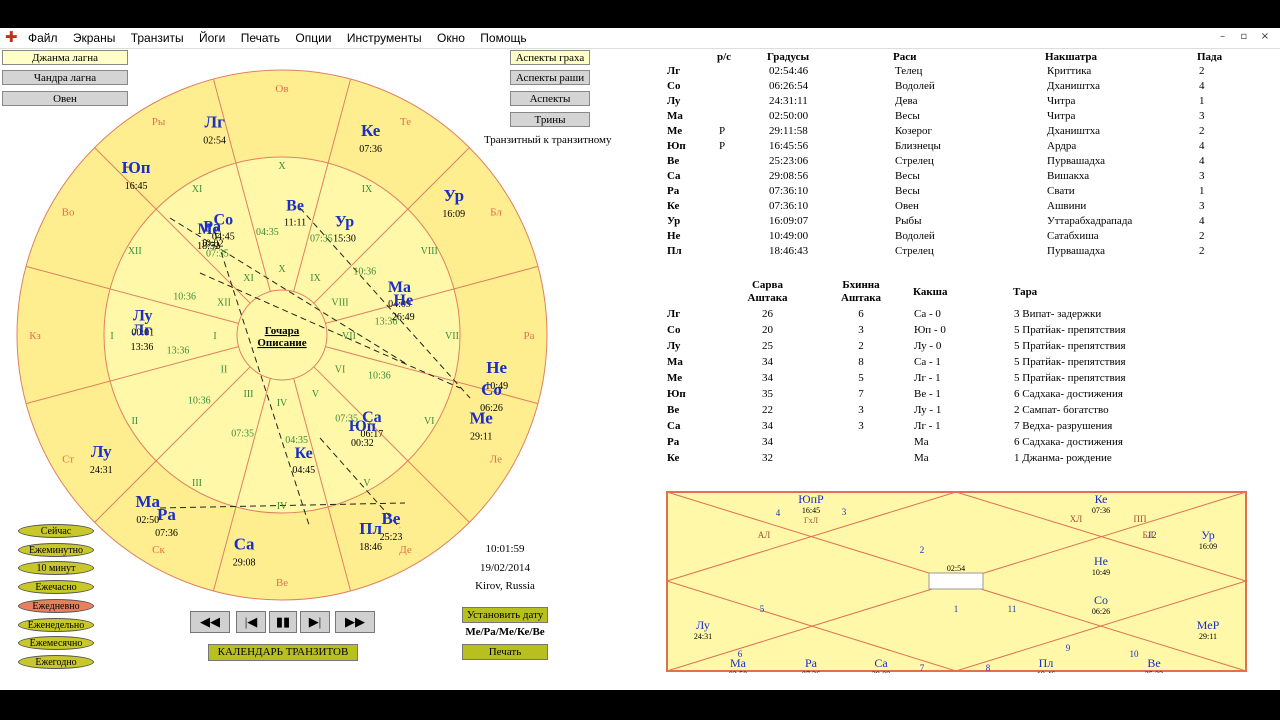 The image size is (1280, 720). What do you see at coordinates (724, 57) in the screenshot?
I see `col-retro: р/с` at bounding box center [724, 57].